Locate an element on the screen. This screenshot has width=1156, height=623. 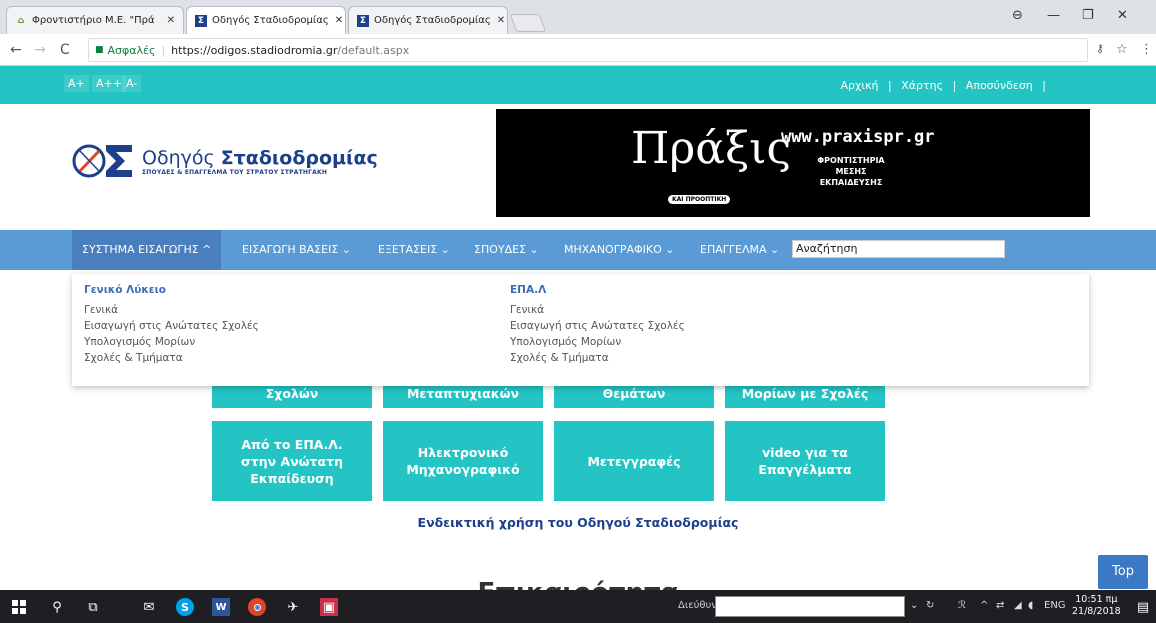
profile-icon: ⊖ is located at coordinates (1017, 15).